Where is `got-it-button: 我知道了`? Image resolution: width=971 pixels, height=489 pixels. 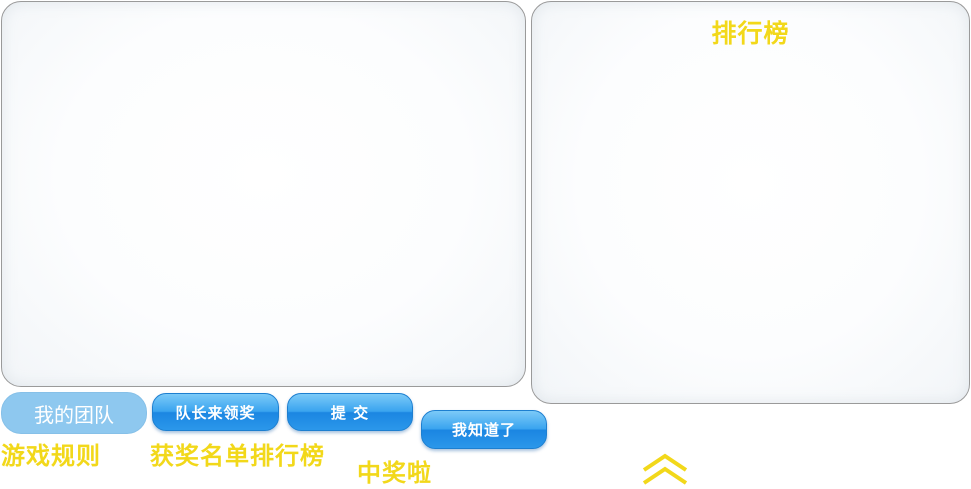 got-it-button: 我知道了 is located at coordinates (484, 429).